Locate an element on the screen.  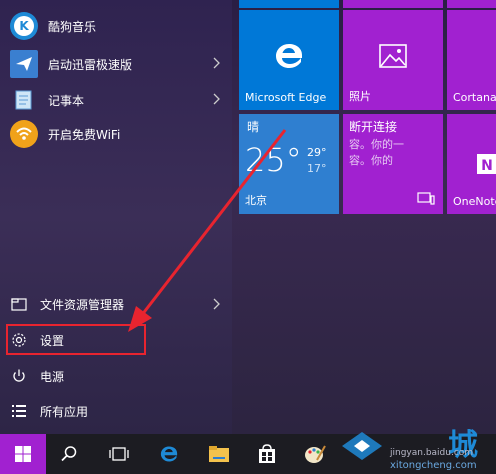
file-explorer-item: 文件资源管理器 is located at coordinates (115, 304).